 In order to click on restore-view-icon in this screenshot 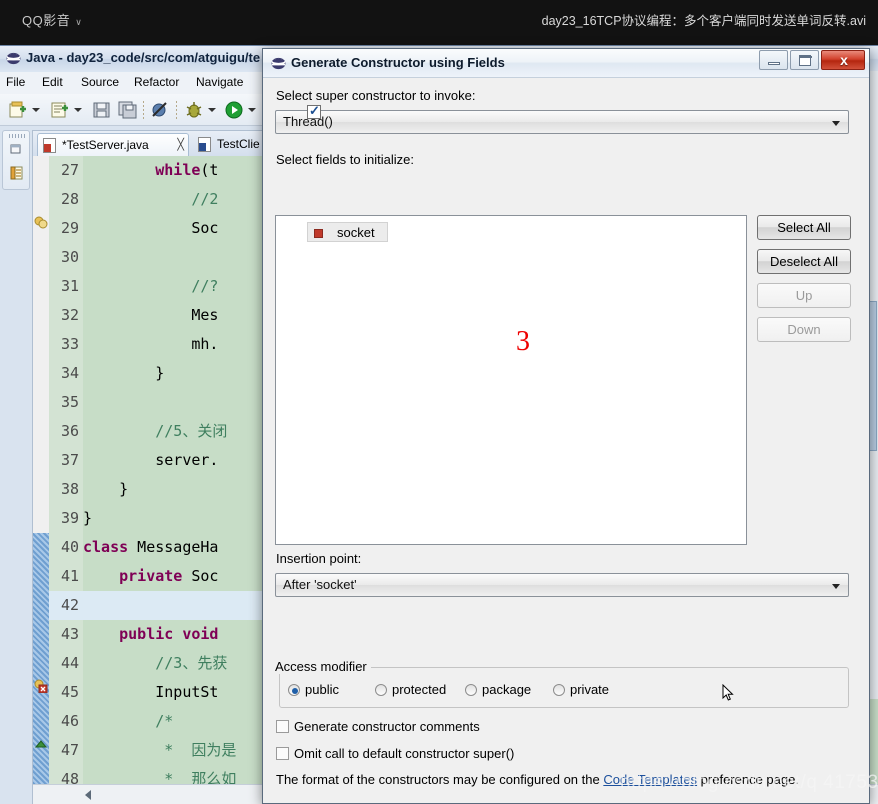, I will do `click(17, 149)`.